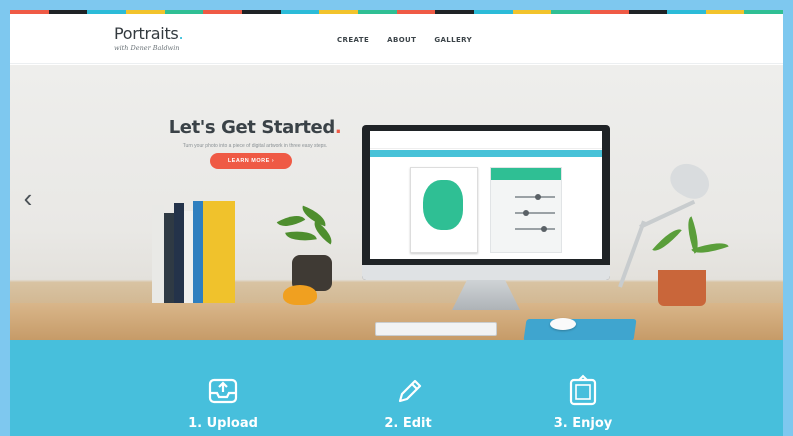 This screenshot has width=793, height=436. I want to click on nav-gallery: GALLERY, so click(453, 40).